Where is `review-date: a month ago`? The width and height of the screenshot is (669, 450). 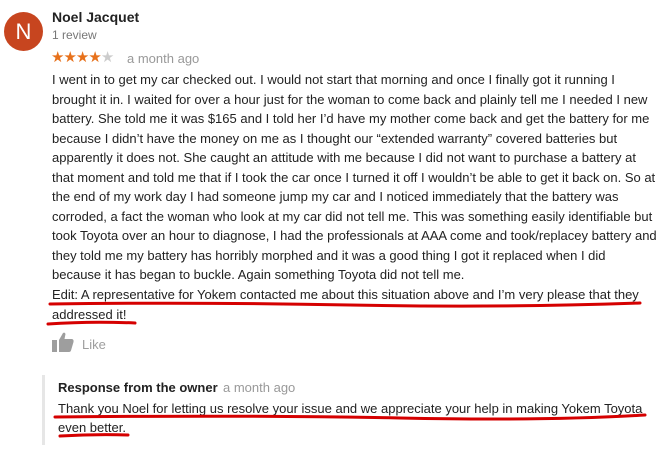
review-date: a month ago is located at coordinates (163, 58).